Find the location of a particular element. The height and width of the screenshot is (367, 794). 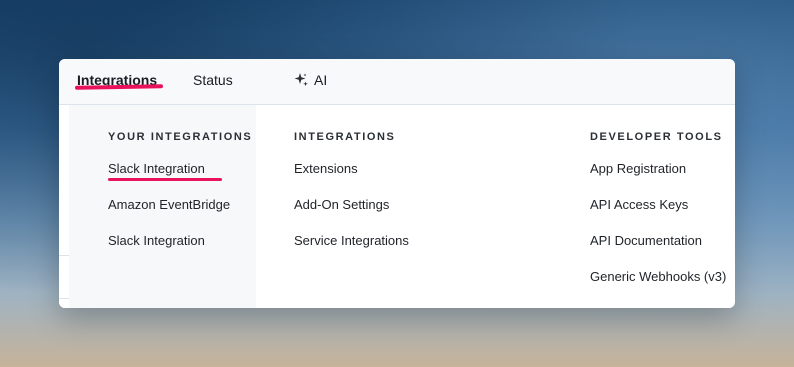

your-integrations-heading: YOUR INTEGRATIONS is located at coordinates (180, 137).